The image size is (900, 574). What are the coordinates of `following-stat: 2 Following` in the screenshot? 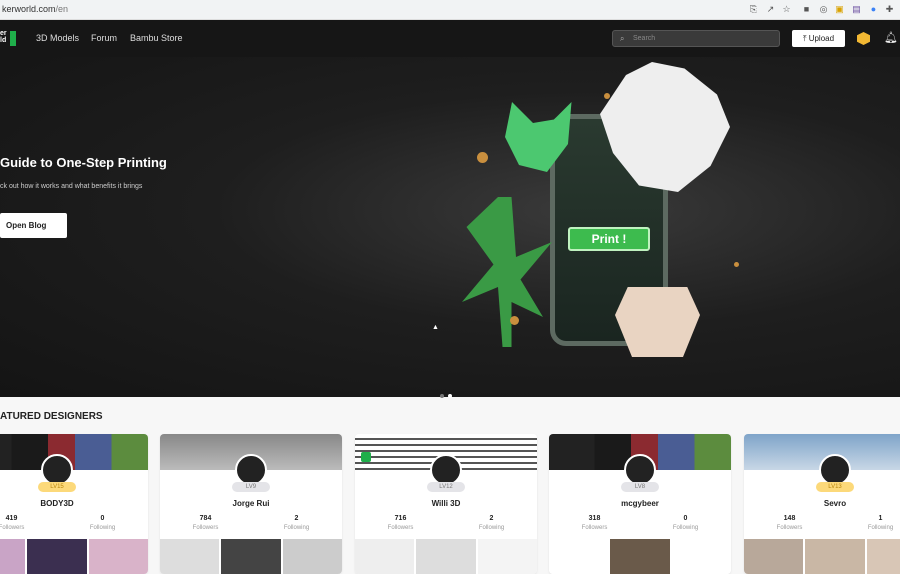 It's located at (296, 523).